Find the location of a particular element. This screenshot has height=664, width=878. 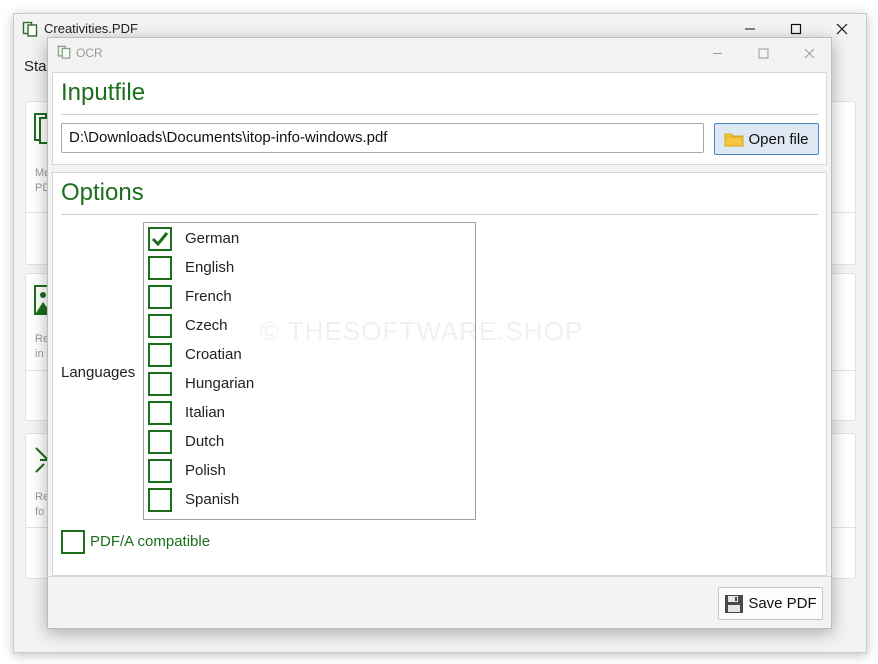

main-window-title: Creativities.PDF is located at coordinates (91, 28).